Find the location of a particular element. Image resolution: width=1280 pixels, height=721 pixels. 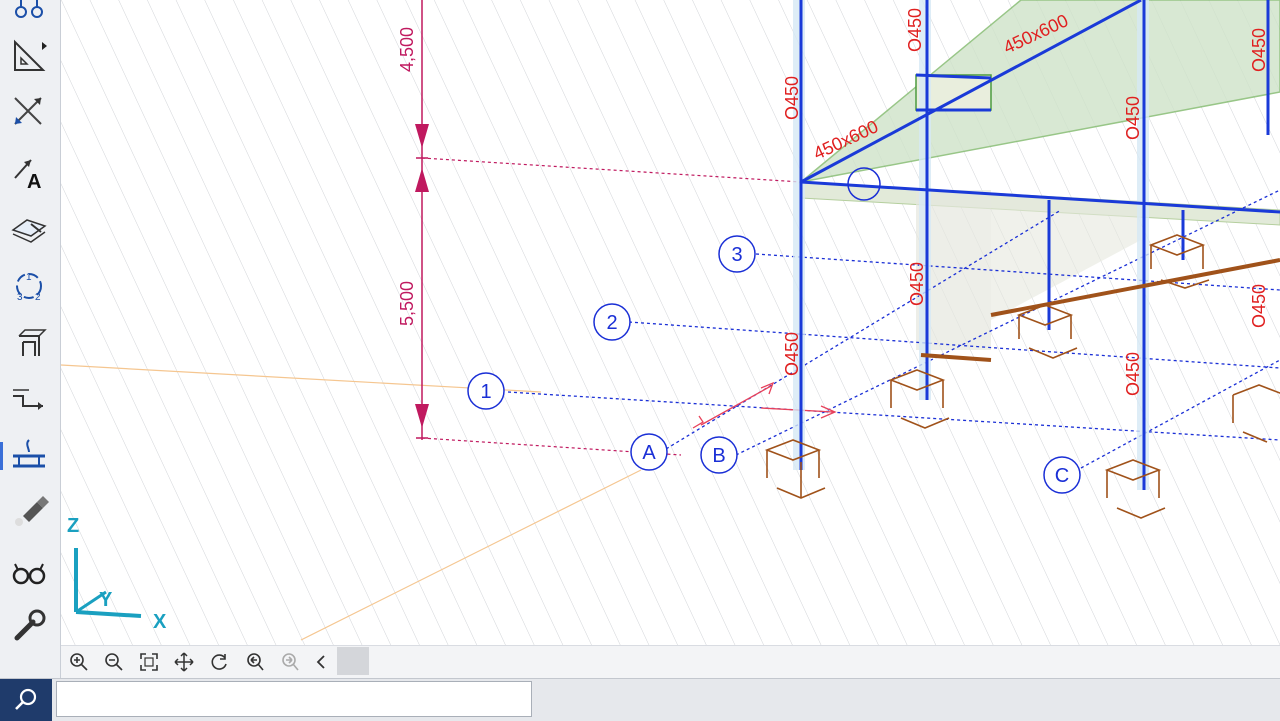

ruler-triangle-icon is located at coordinates (30, 55).